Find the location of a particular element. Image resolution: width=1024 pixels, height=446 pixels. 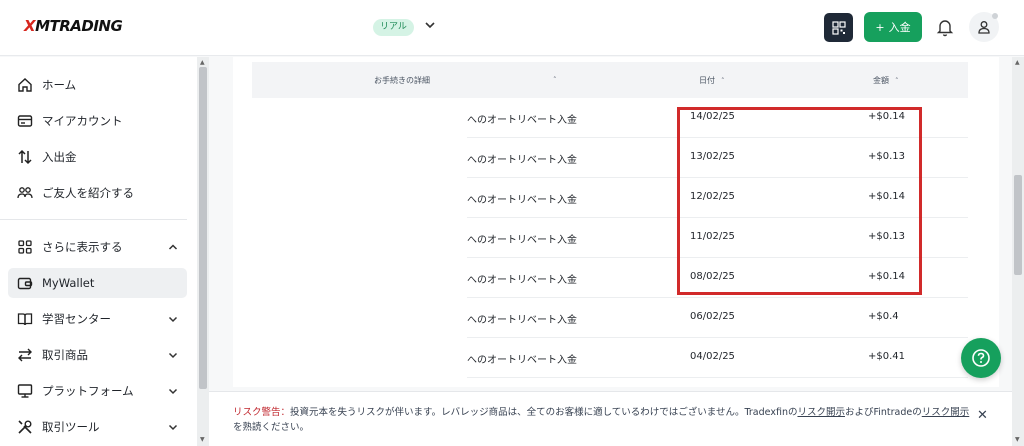

sidebar-item-learning-center: 学習センター is located at coordinates (97, 319).